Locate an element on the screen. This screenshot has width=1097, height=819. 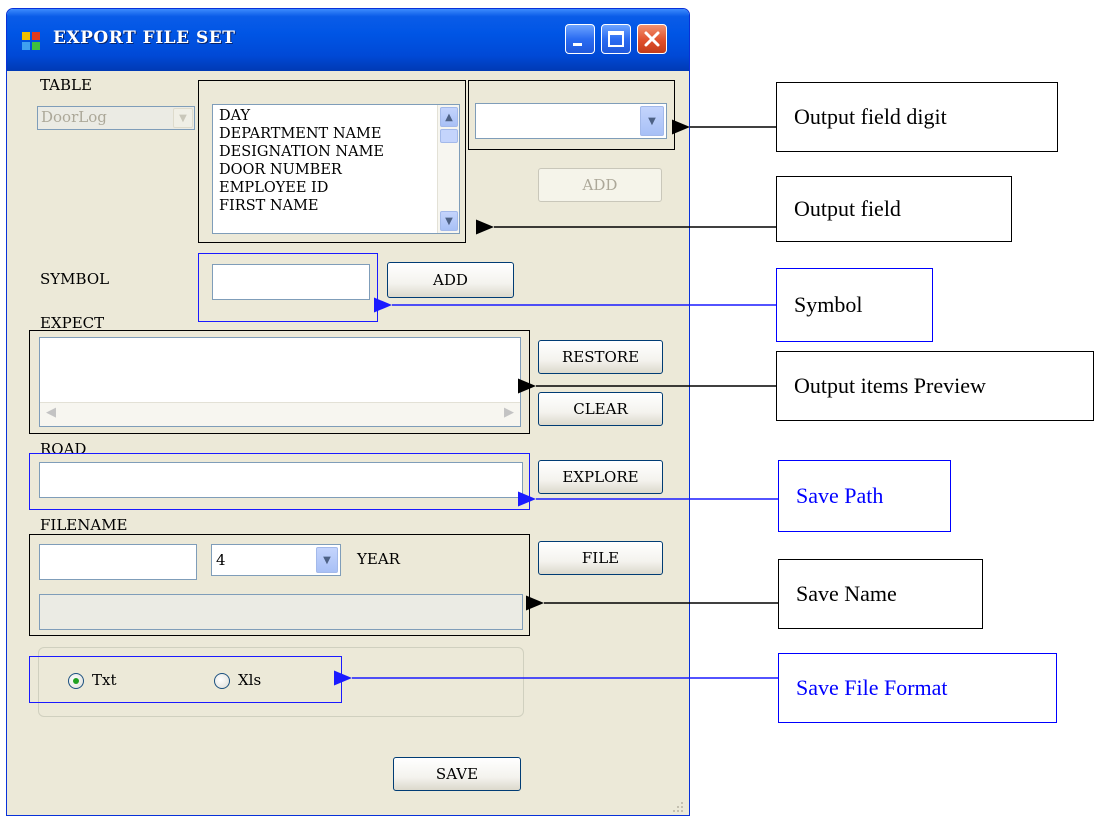
annotation-output-field-digit: Output field digit is located at coordinates (917, 117).